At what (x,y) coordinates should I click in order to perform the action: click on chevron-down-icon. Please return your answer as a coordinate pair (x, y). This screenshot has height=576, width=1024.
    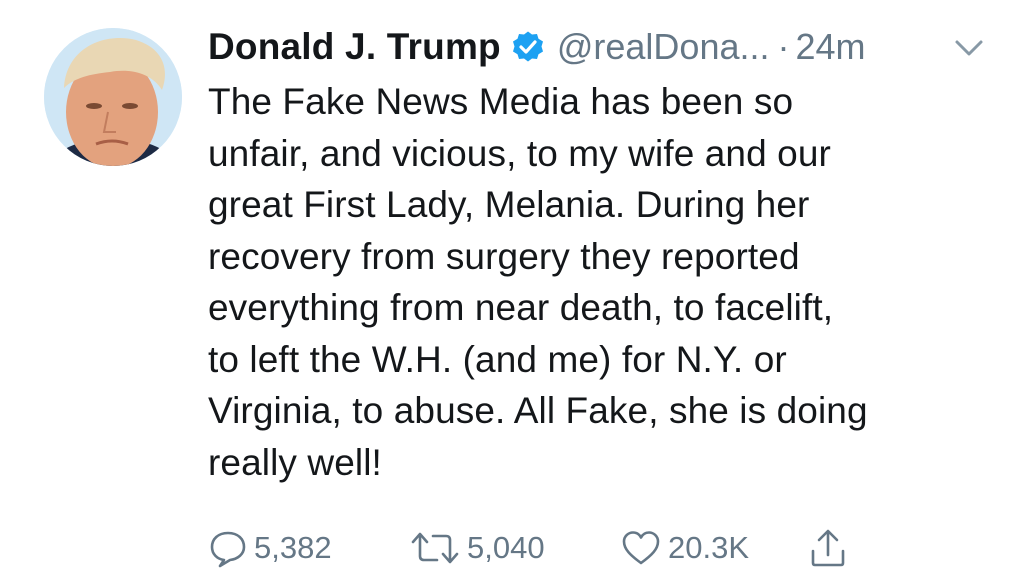
    Looking at the image, I should click on (969, 48).